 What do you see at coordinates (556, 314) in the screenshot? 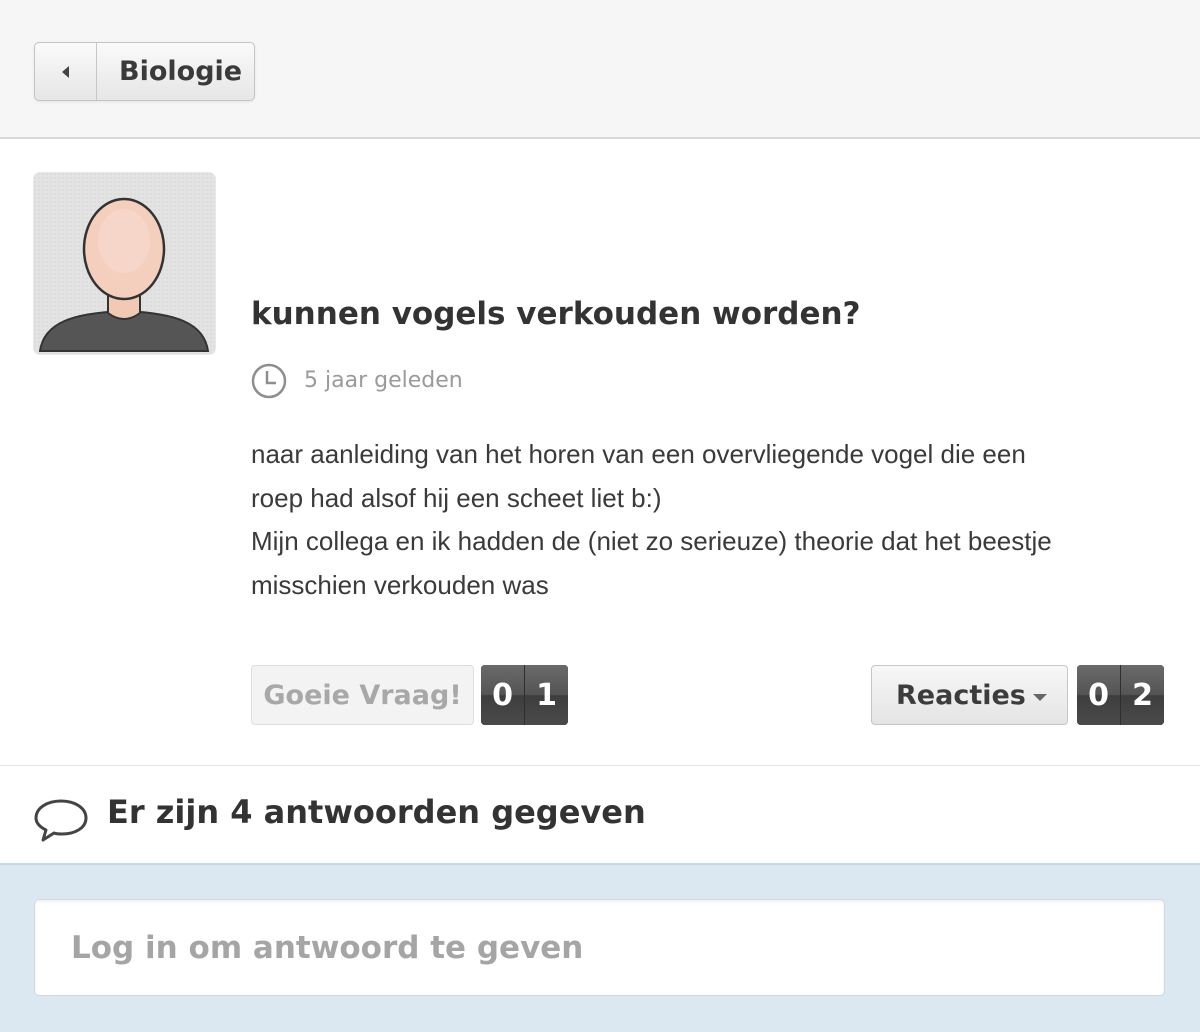
I see `question-title: kunnen vogels verkouden worden?` at bounding box center [556, 314].